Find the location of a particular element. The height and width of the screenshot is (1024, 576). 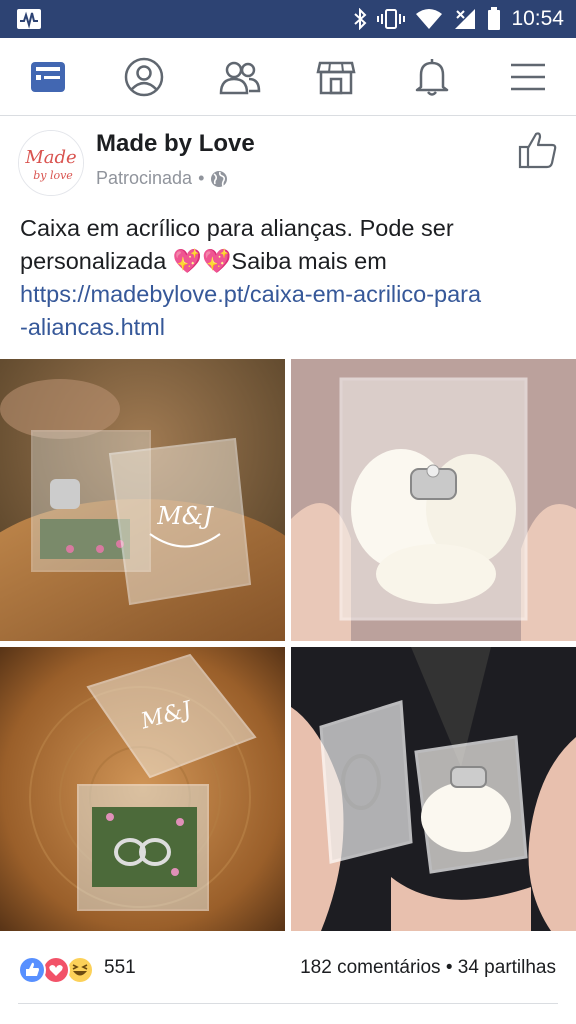

top-nav is located at coordinates (288, 77).